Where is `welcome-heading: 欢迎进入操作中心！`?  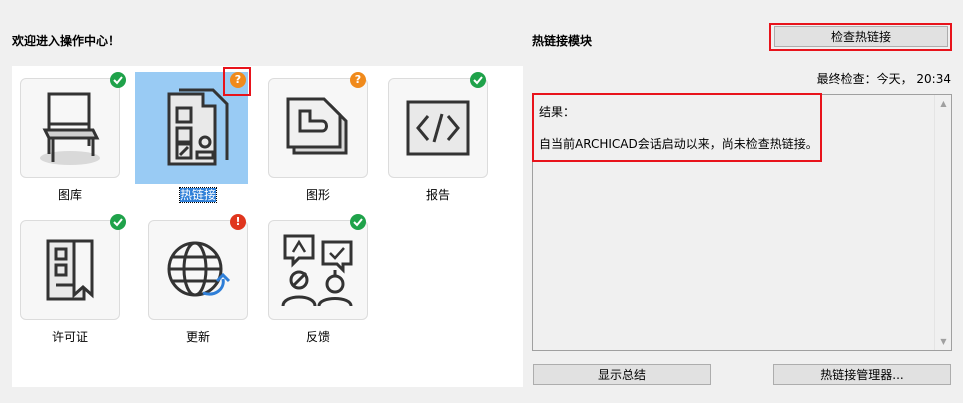
welcome-heading: 欢迎进入操作中心！ is located at coordinates (66, 41).